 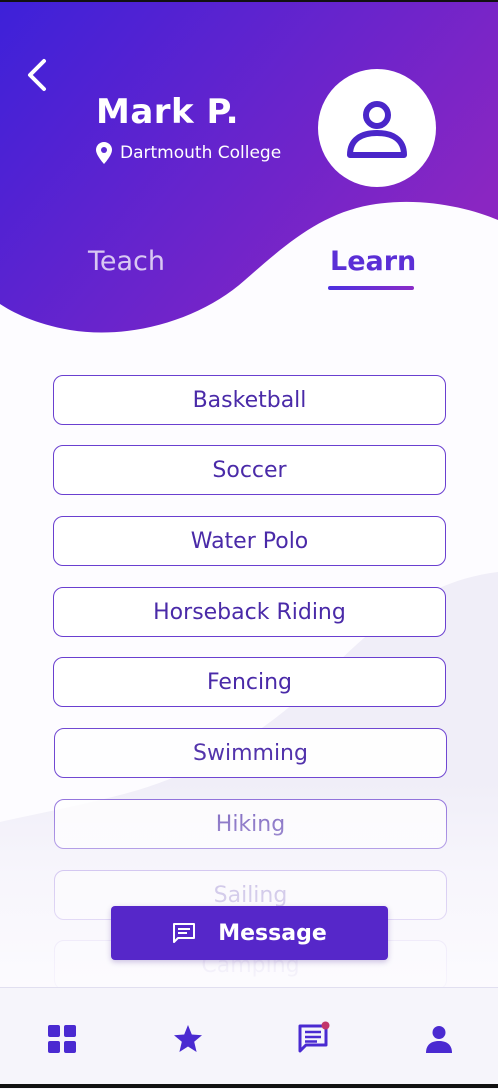 What do you see at coordinates (250, 753) in the screenshot?
I see `skill-item: Swimming` at bounding box center [250, 753].